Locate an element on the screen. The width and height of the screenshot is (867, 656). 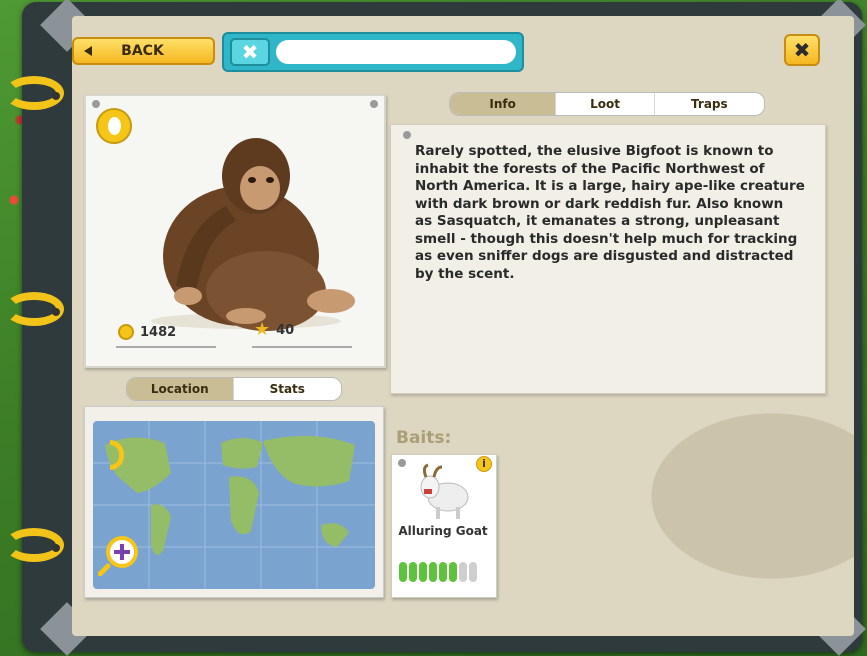
info-tabs: Info Loot Traps is located at coordinates (607, 104).